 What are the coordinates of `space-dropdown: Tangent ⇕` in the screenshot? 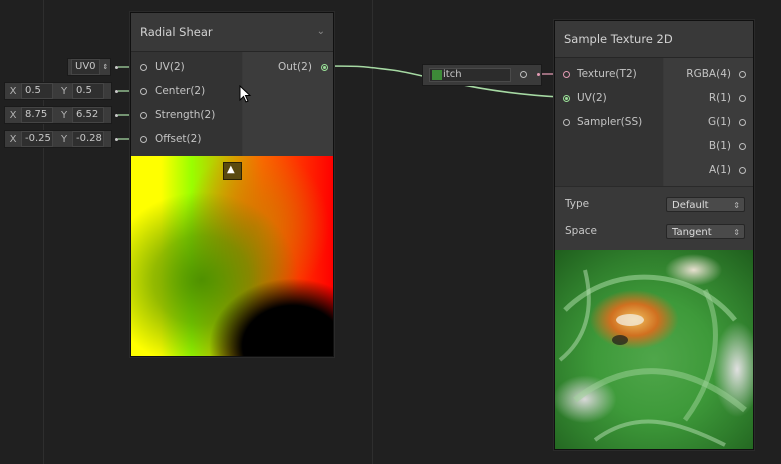 It's located at (705, 231).